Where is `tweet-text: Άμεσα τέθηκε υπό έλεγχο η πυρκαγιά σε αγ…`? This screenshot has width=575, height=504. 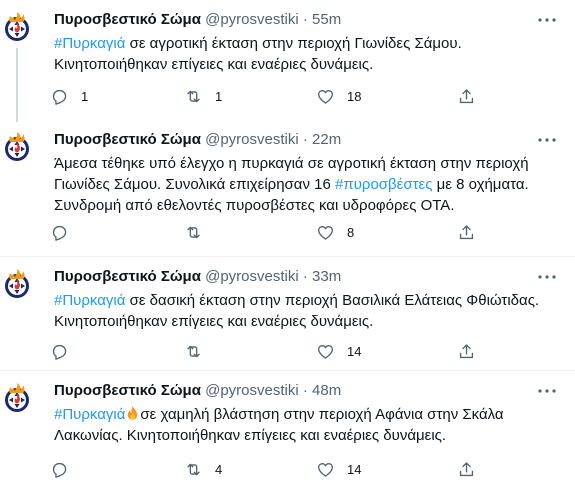
tweet-text: Άμεσα τέθηκε υπό έλεγχο η πυρκαγιά σε αγ… is located at coordinates (309, 184).